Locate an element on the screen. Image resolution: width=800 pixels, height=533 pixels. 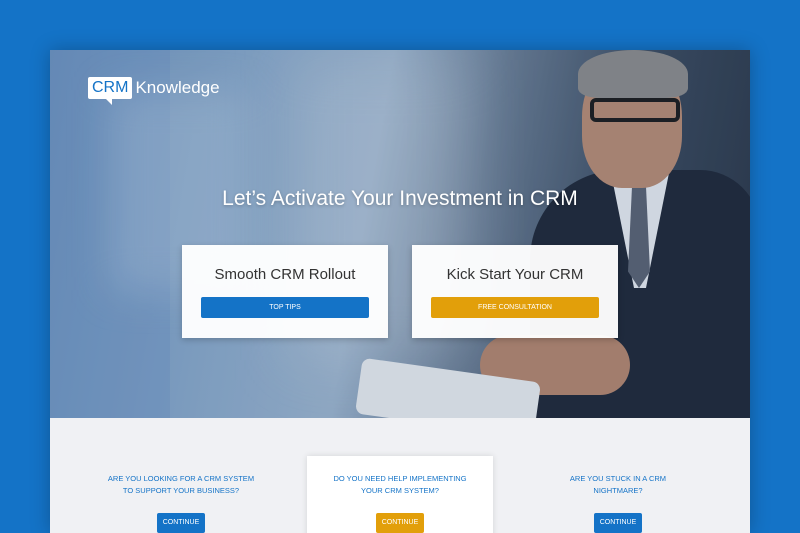
logo-text: Knowledge is located at coordinates (177, 87).